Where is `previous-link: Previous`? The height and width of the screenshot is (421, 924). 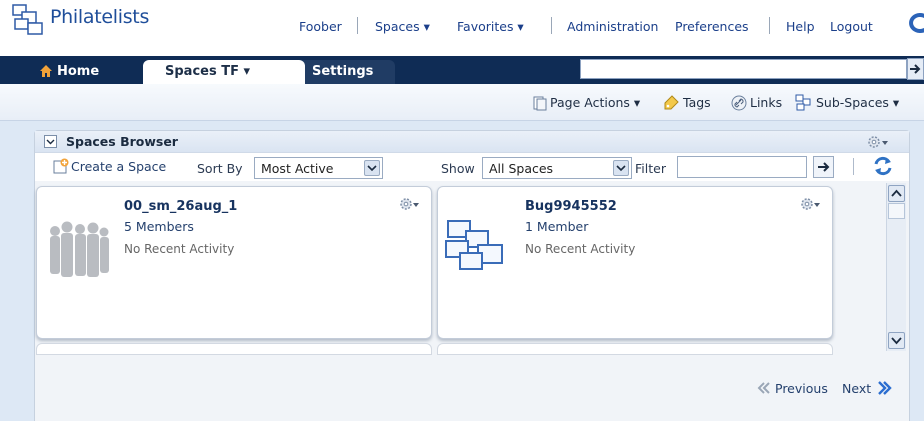 previous-link: Previous is located at coordinates (801, 388).